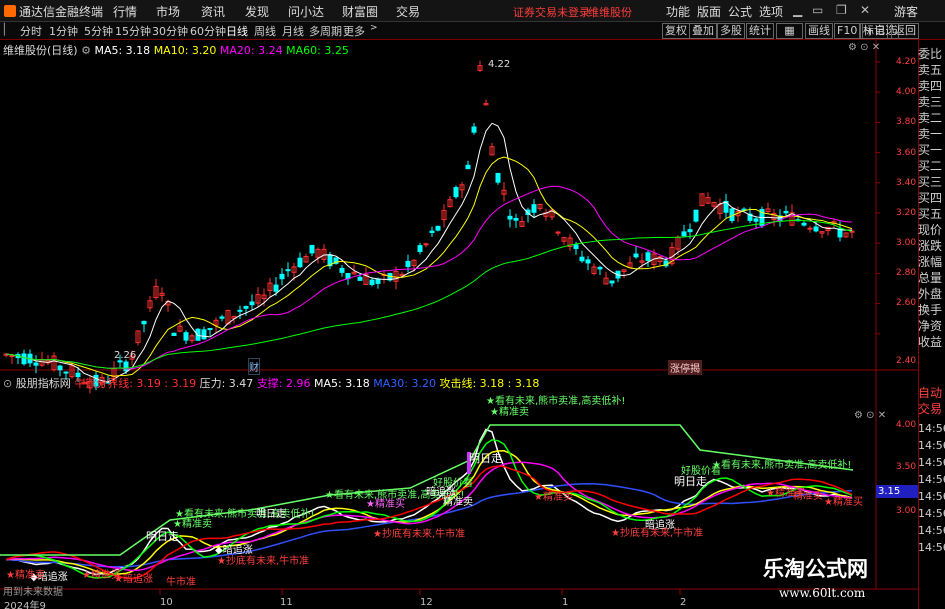  What do you see at coordinates (906, 92) in the screenshot?
I see `price-axis-tick: 4.00` at bounding box center [906, 92].